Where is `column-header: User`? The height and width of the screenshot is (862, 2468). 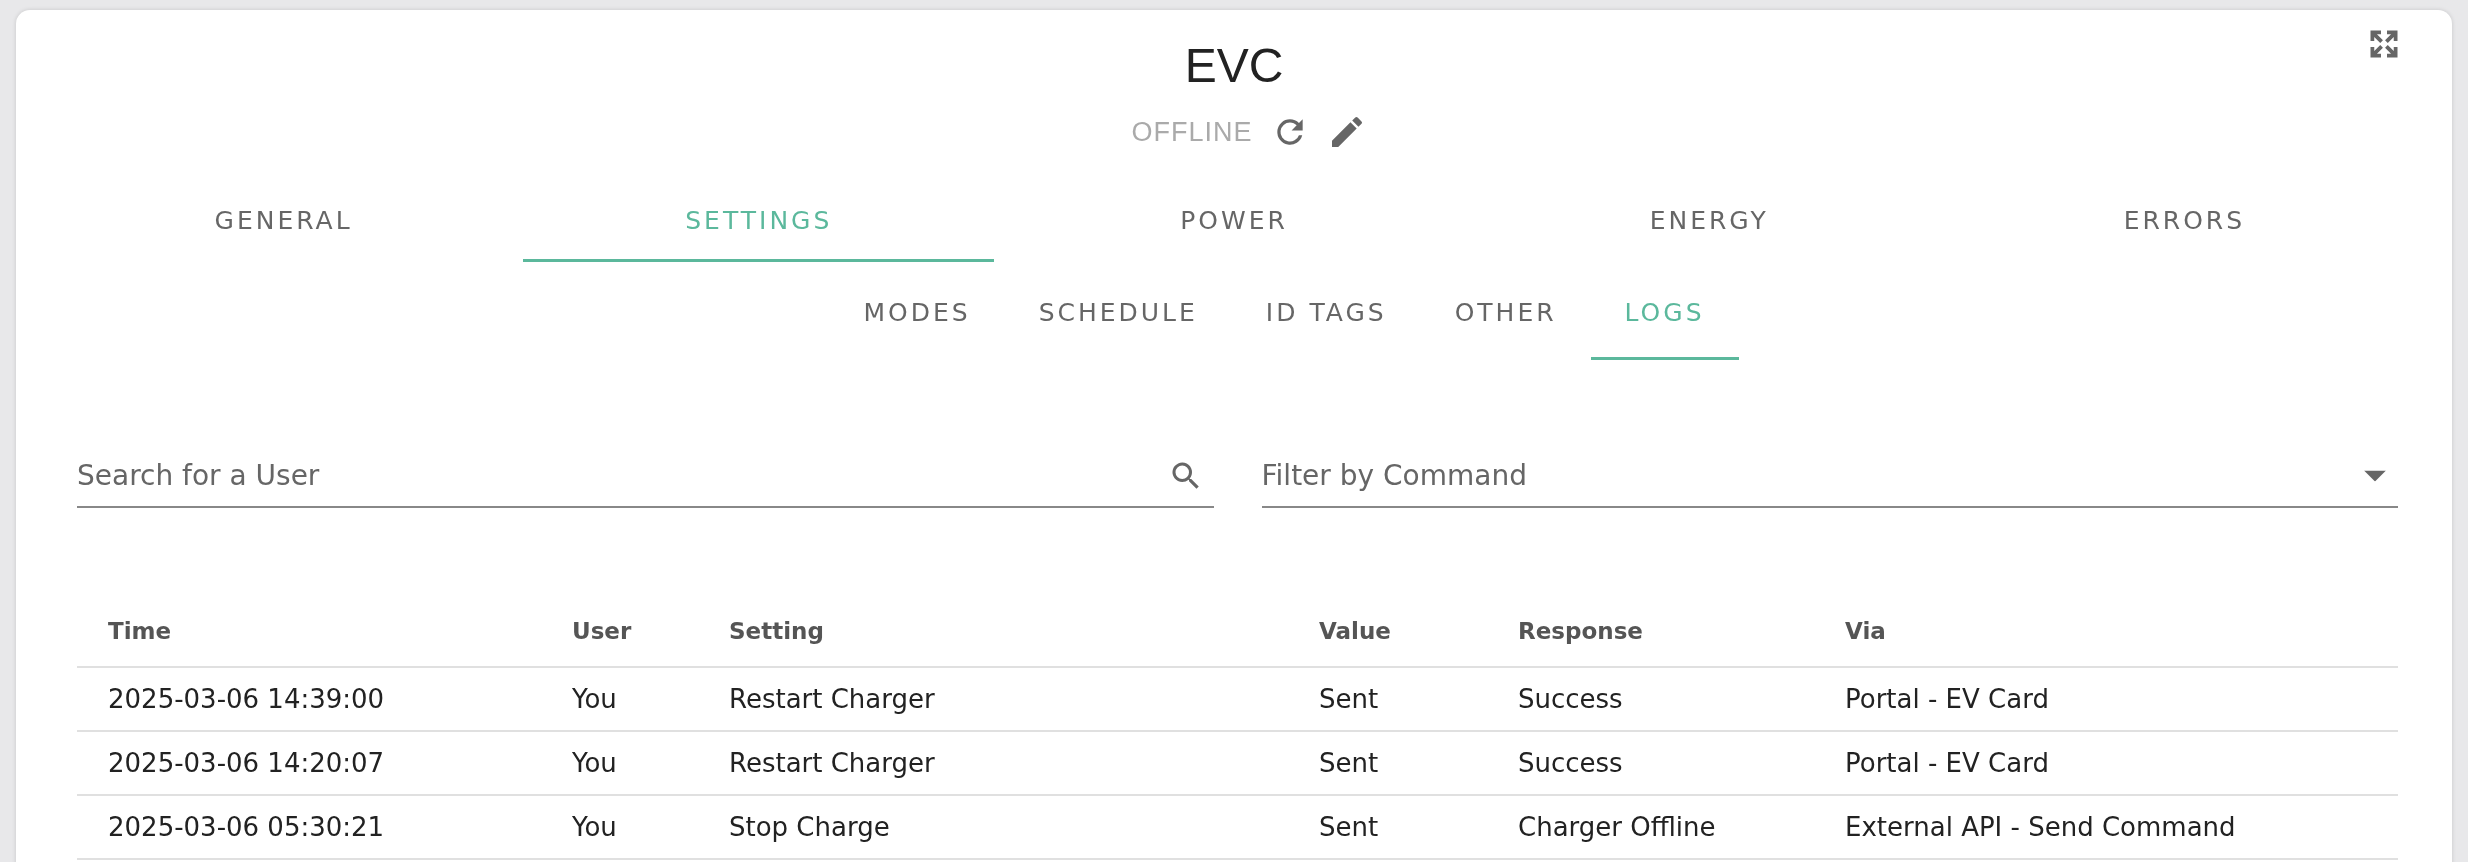
column-header: User is located at coordinates (602, 631).